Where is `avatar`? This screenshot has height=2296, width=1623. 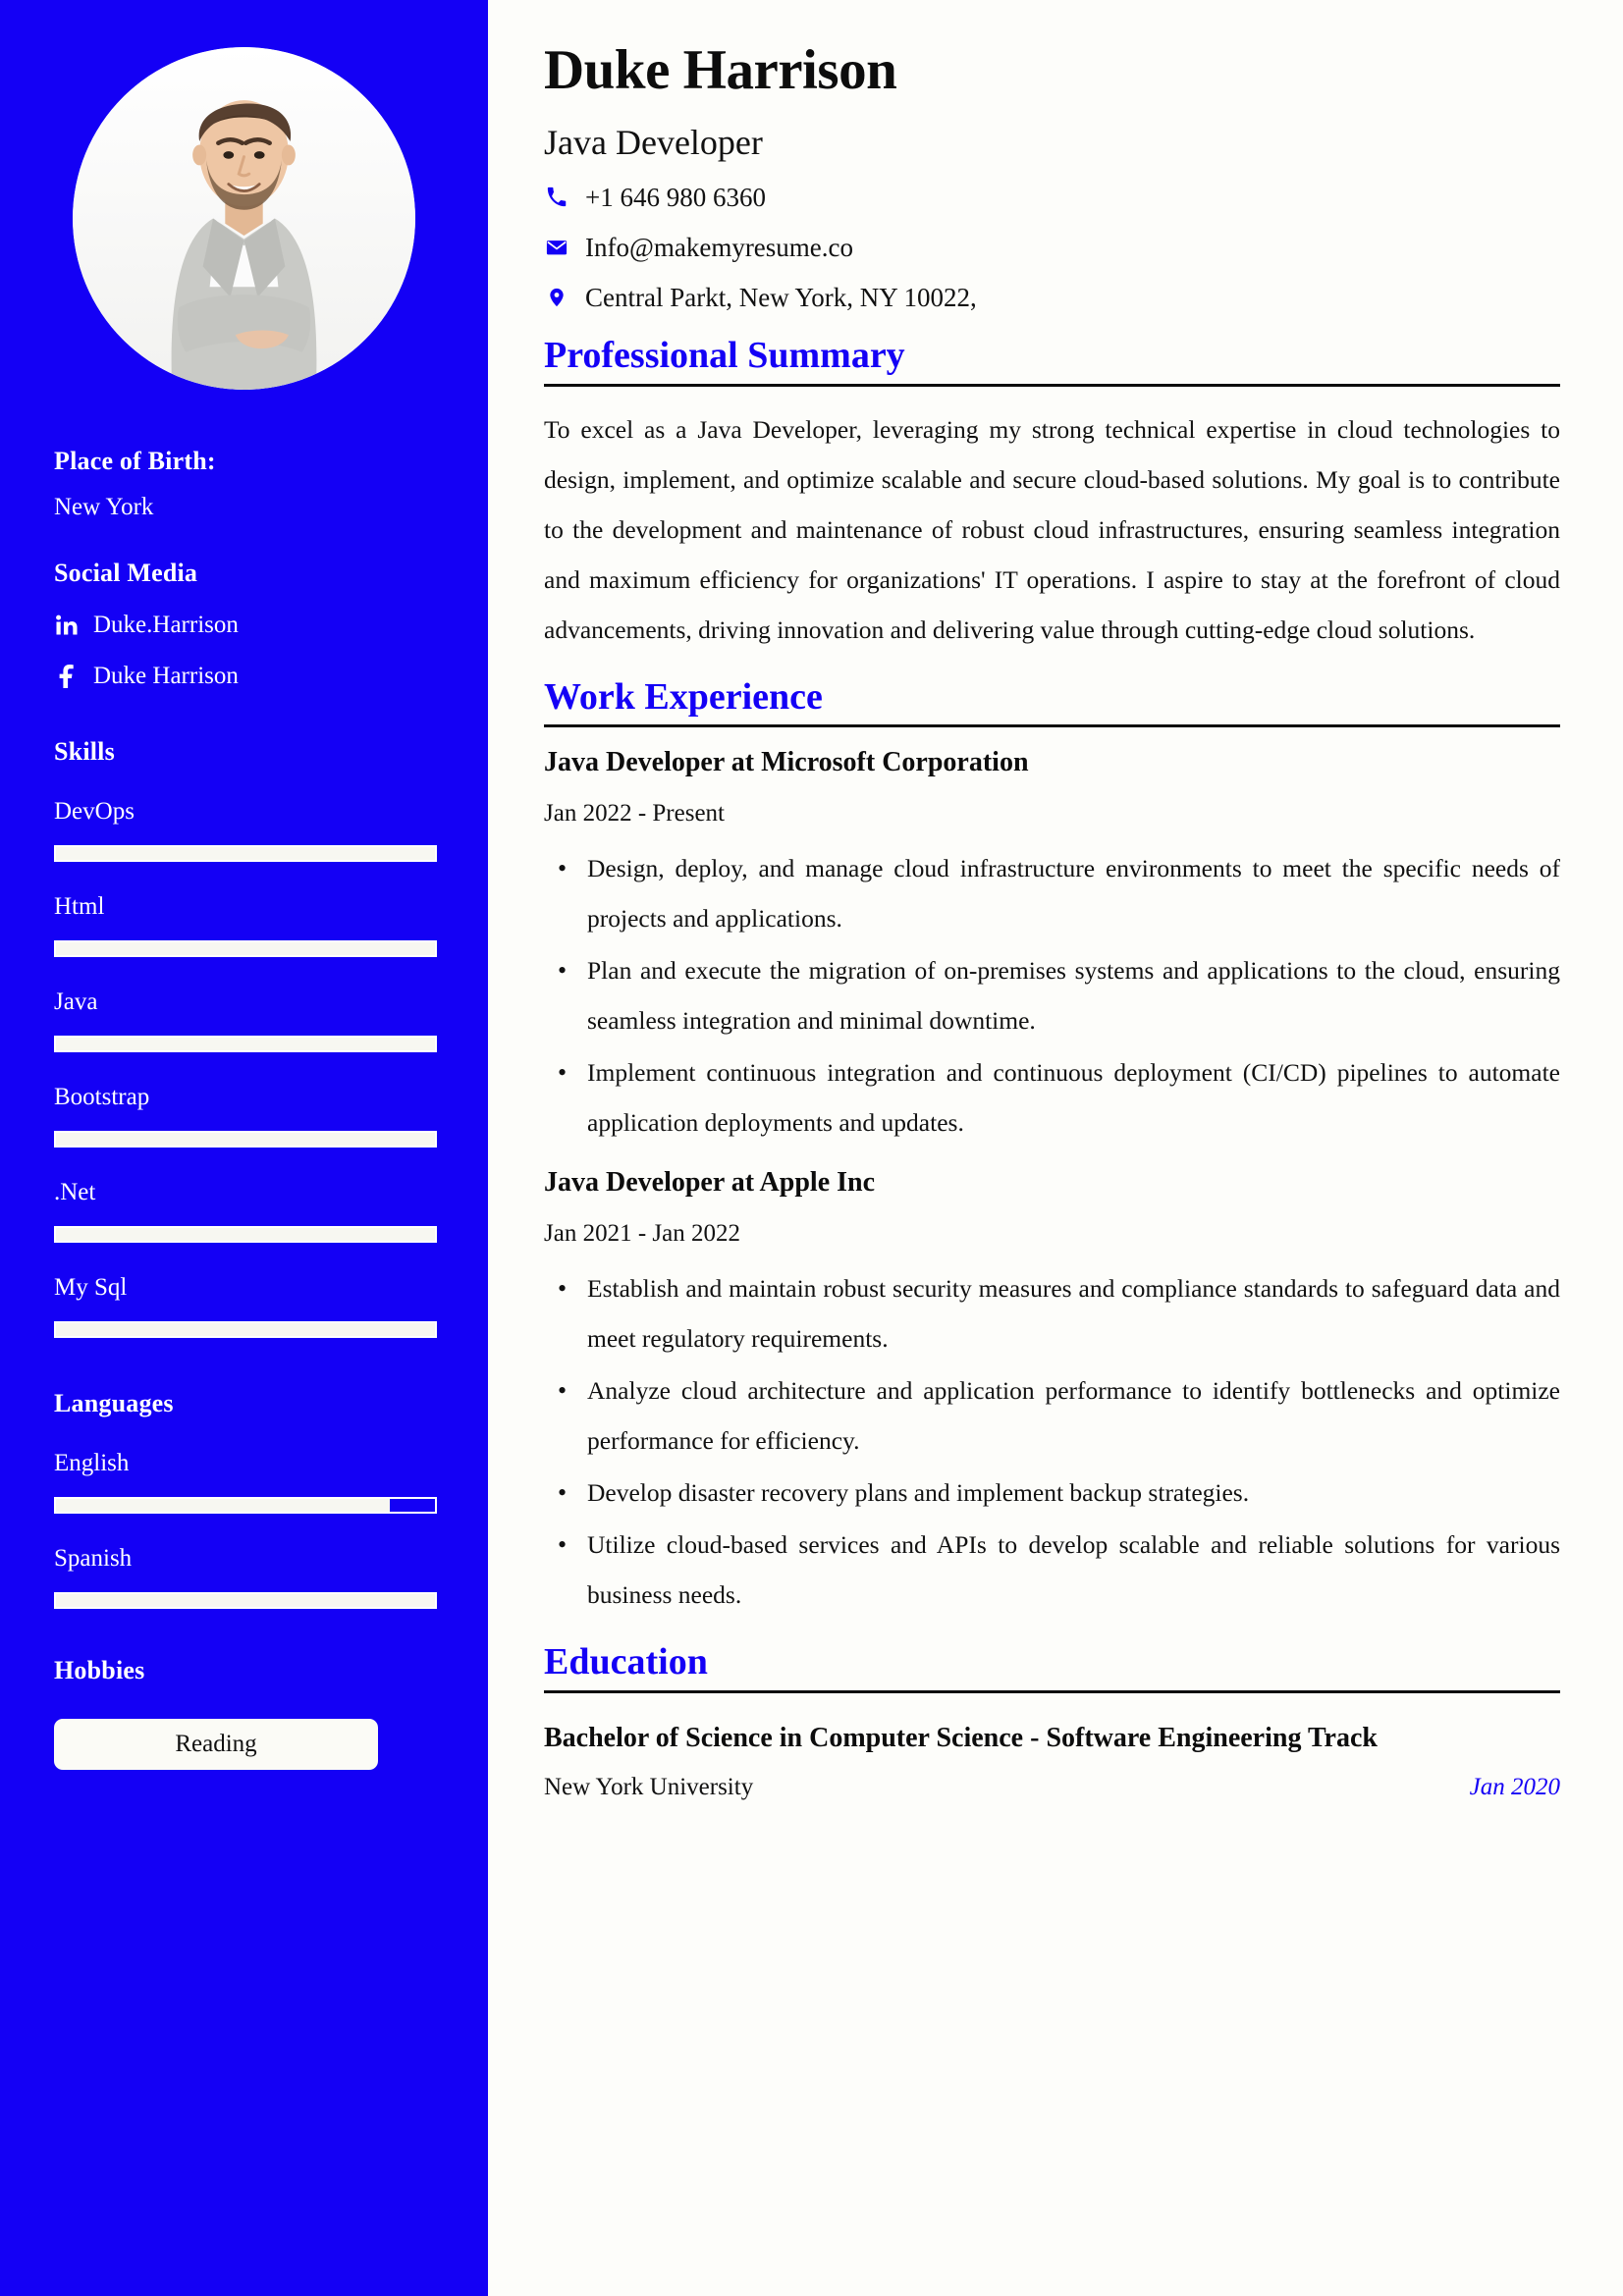
avatar is located at coordinates (244, 218).